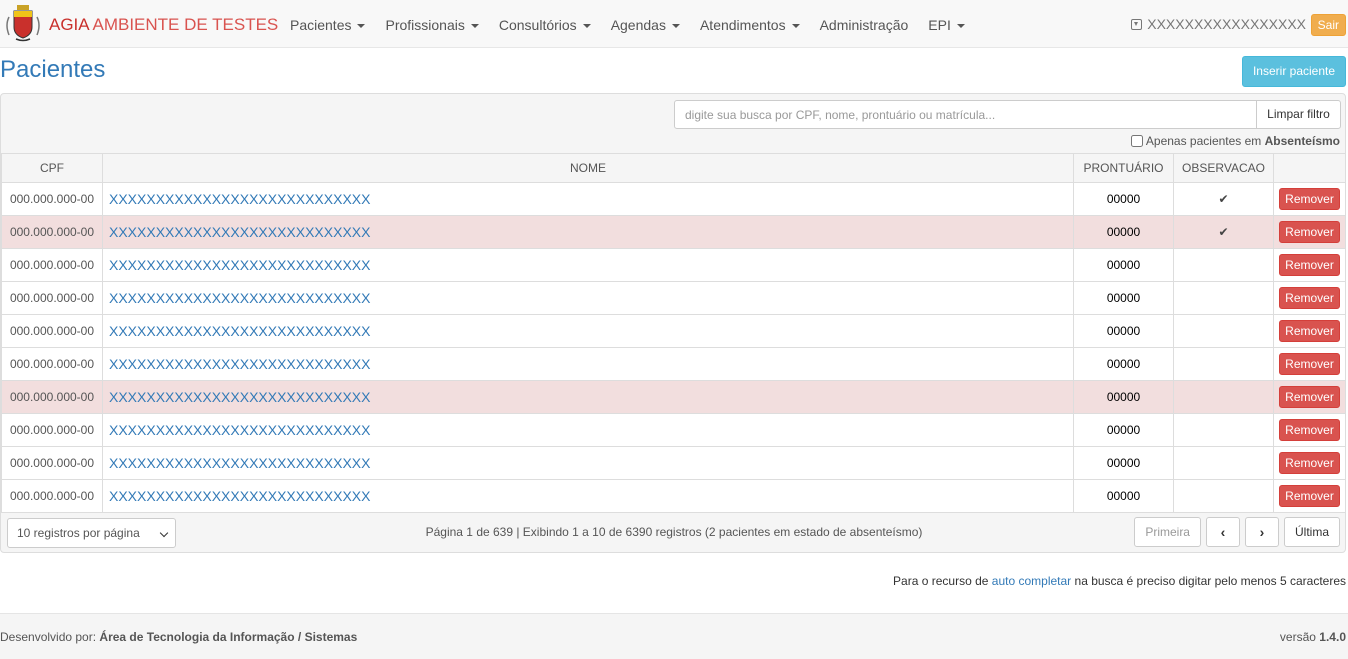 The image size is (1348, 659). What do you see at coordinates (1203, 141) in the screenshot?
I see `absent-filter-label: Apenas pacientes em` at bounding box center [1203, 141].